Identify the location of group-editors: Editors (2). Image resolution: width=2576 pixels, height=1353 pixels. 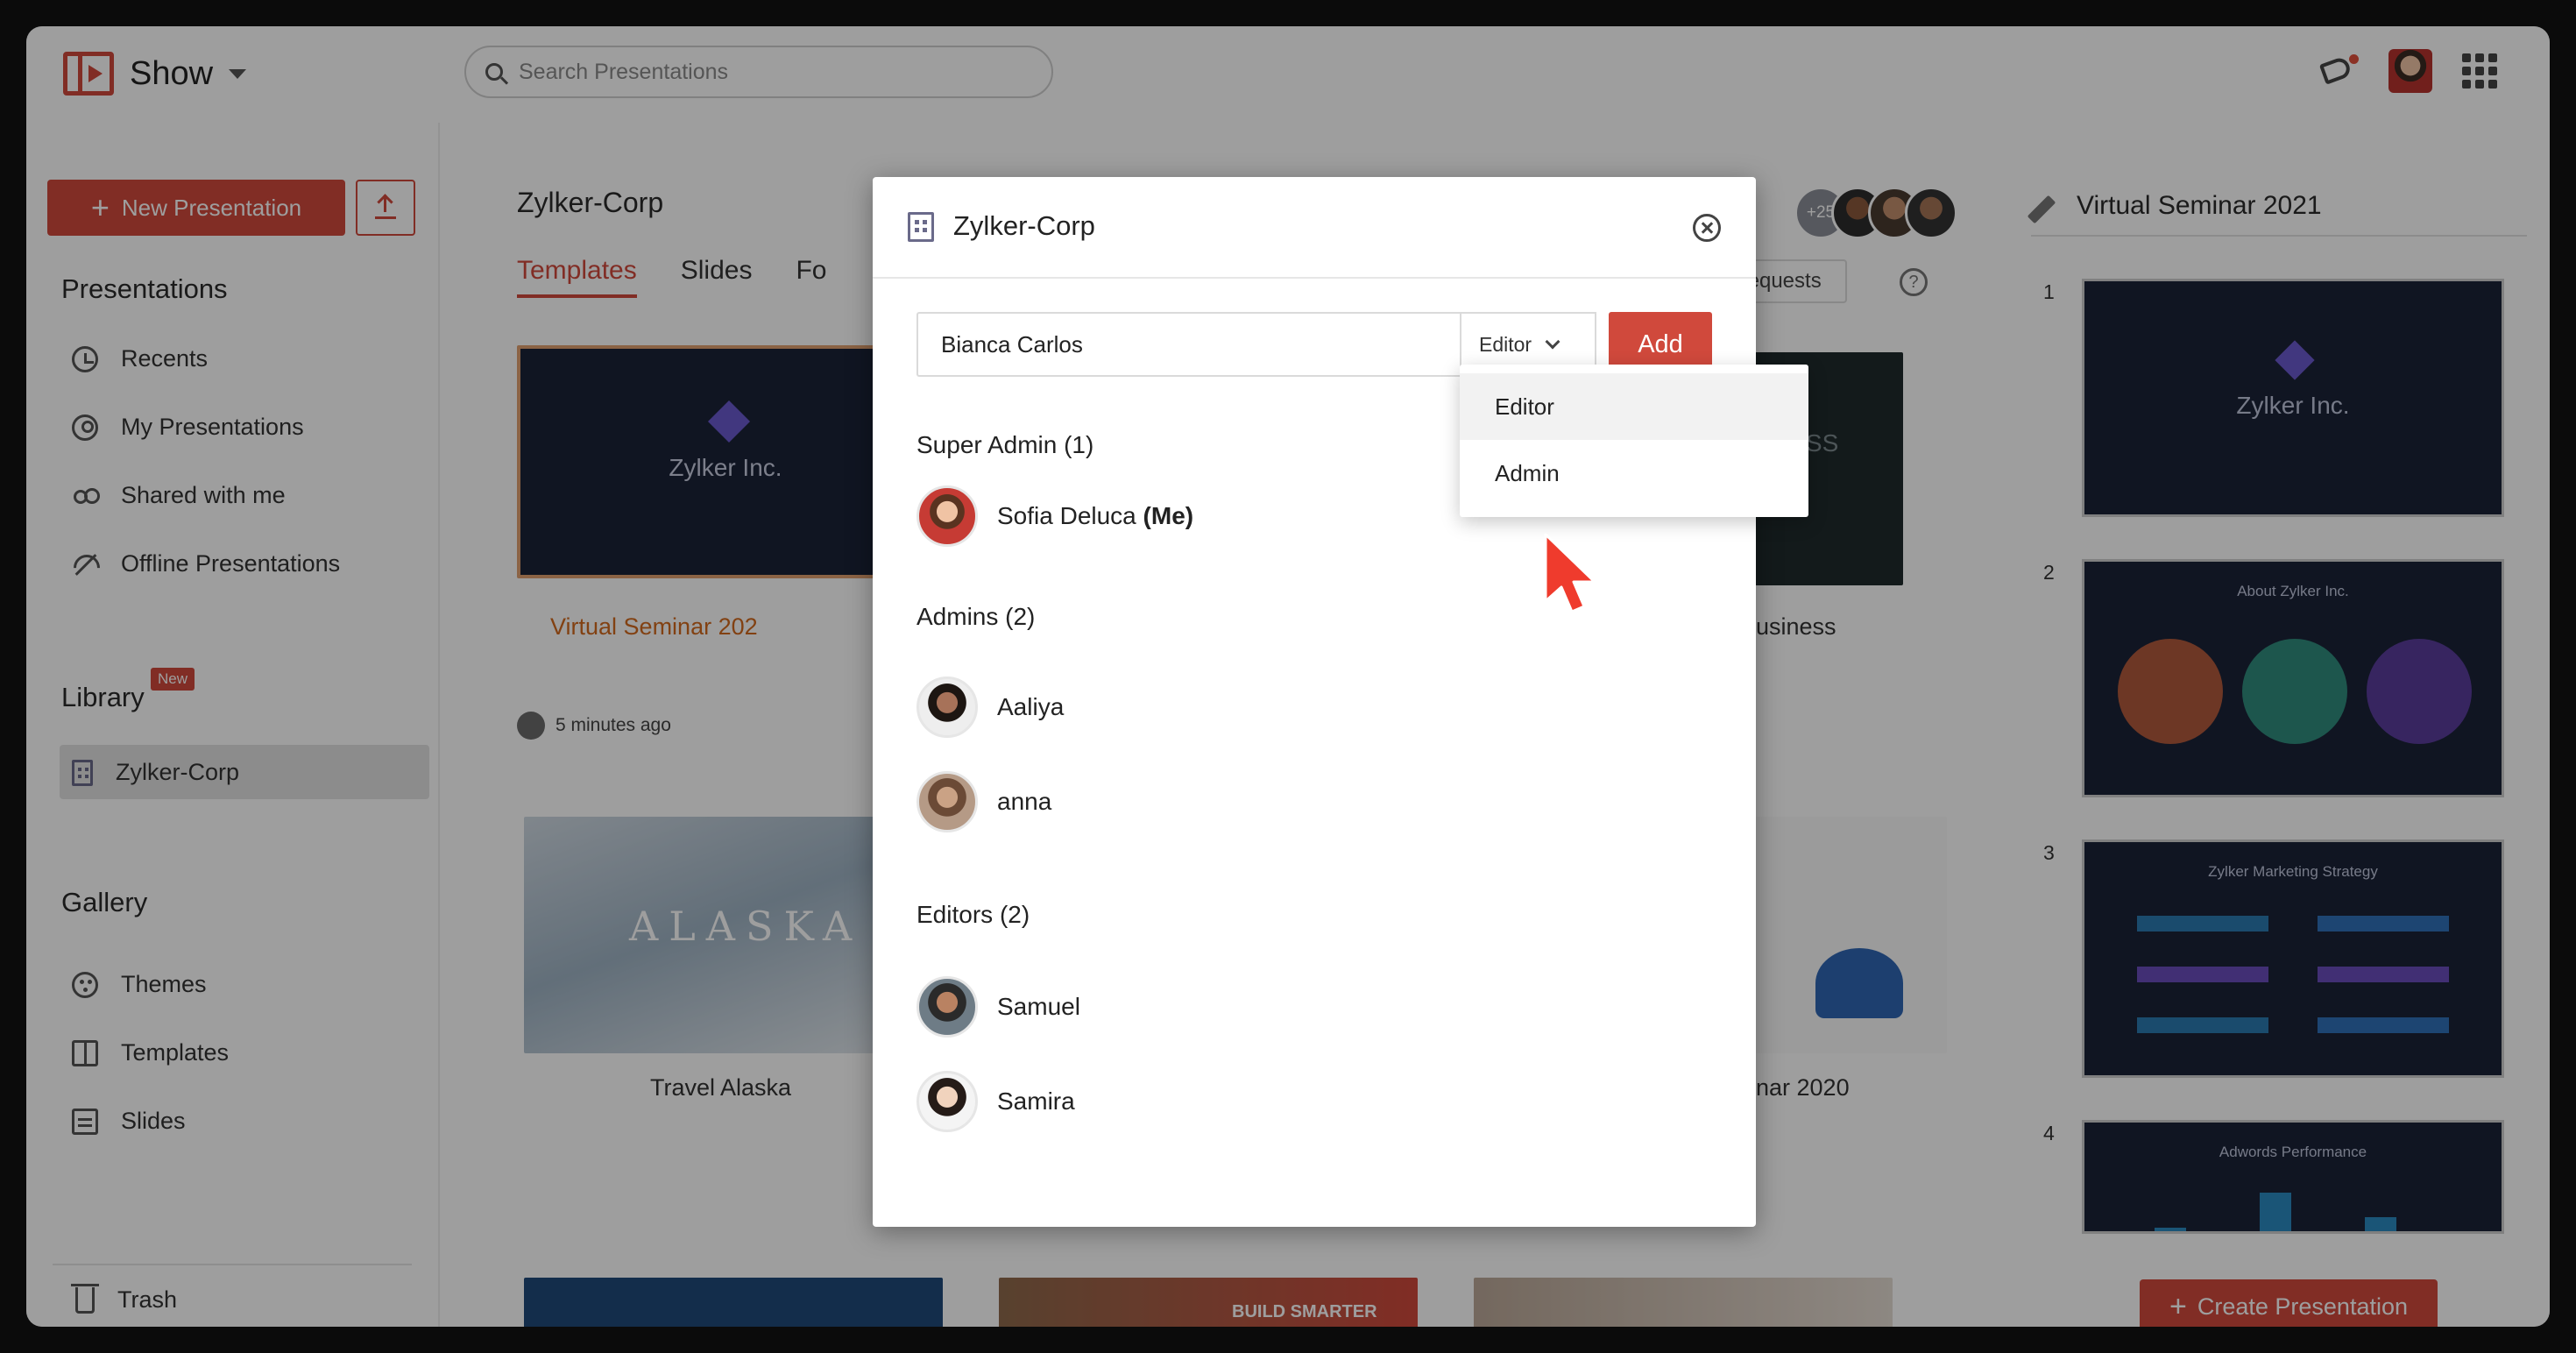
(973, 915).